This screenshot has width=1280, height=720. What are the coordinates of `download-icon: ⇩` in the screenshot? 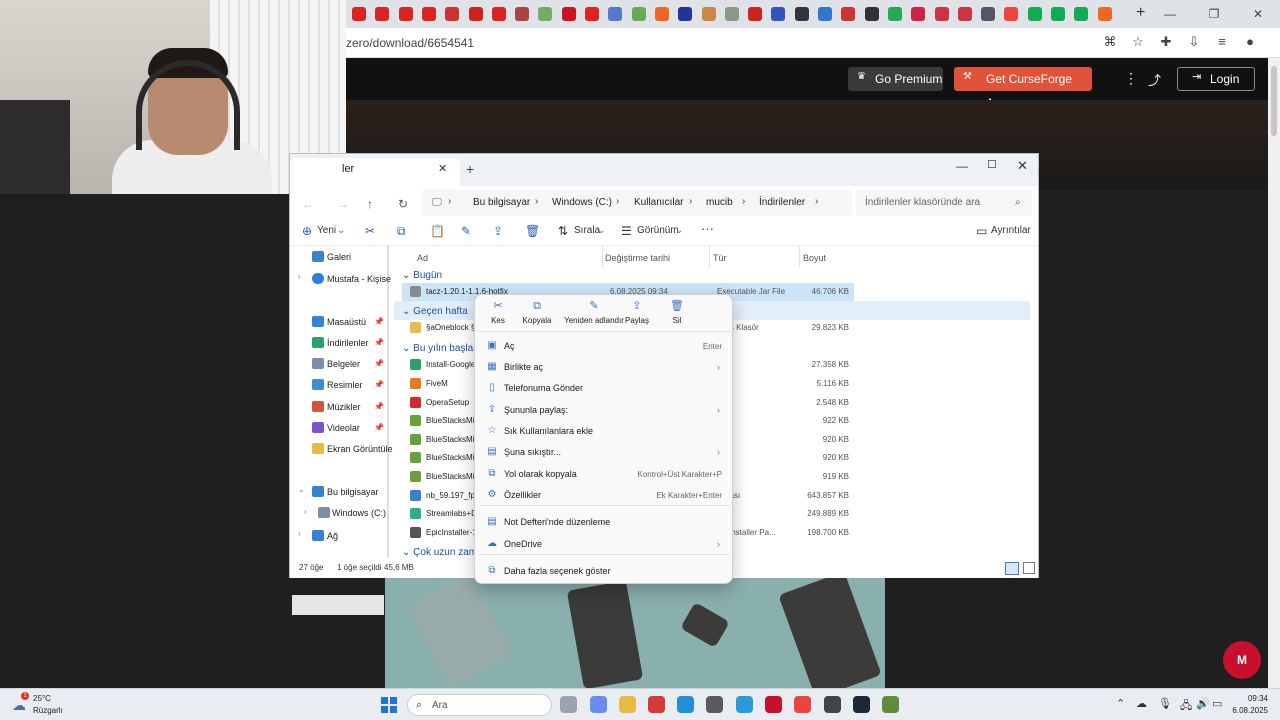 It's located at (1194, 42).